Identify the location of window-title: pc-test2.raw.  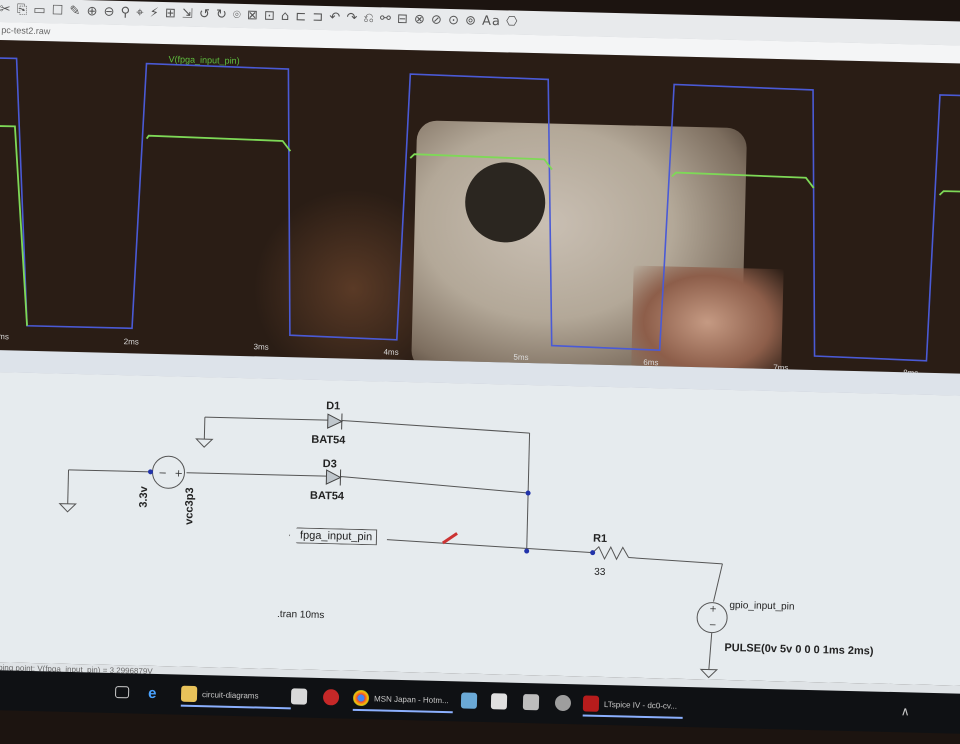
(25, 30).